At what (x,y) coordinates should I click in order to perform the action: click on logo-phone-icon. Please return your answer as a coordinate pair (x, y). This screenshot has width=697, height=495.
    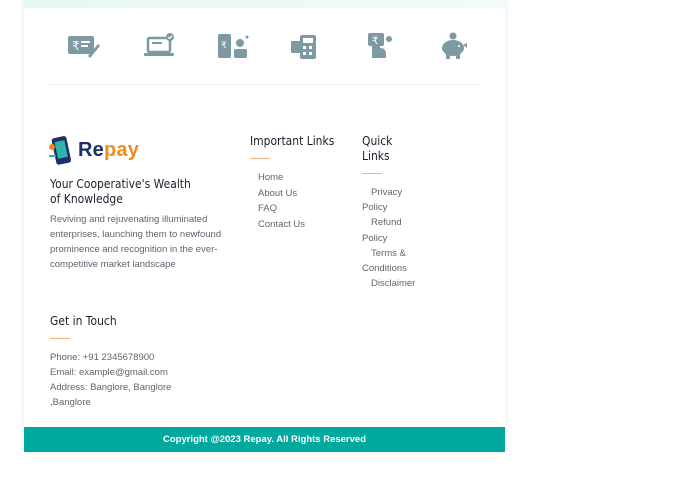
    Looking at the image, I should click on (60, 150).